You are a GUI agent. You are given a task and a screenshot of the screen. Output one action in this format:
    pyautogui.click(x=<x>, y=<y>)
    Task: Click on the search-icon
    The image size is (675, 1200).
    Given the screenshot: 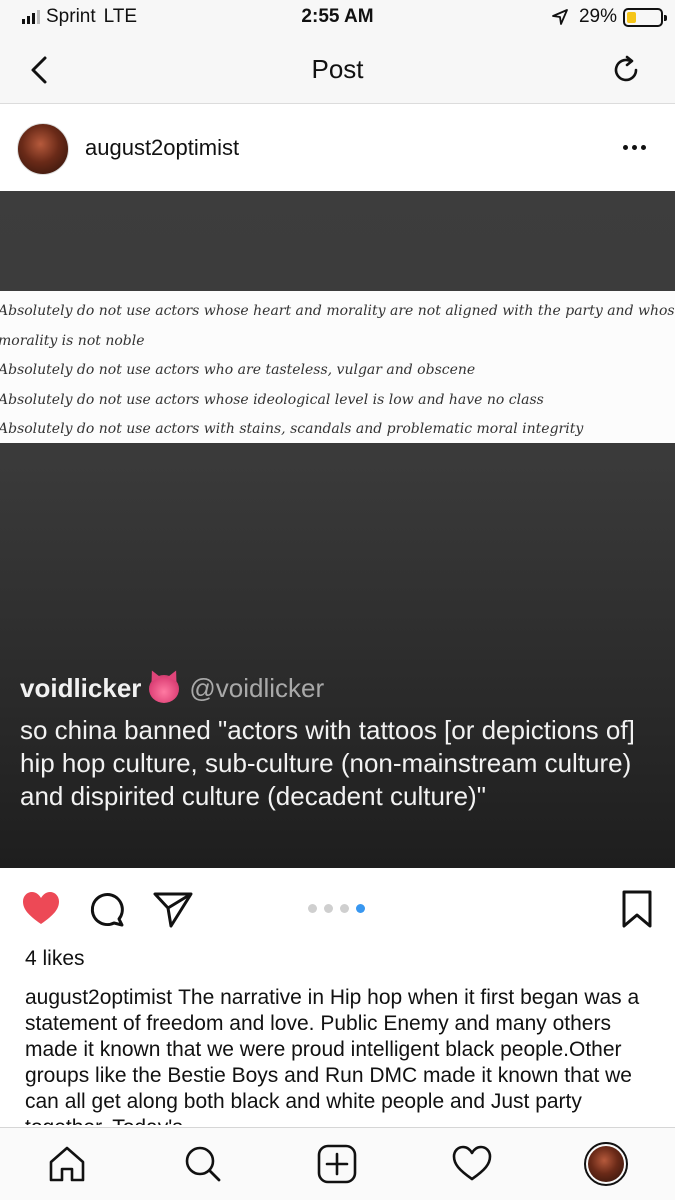 What is the action you would take?
    pyautogui.click(x=202, y=1164)
    